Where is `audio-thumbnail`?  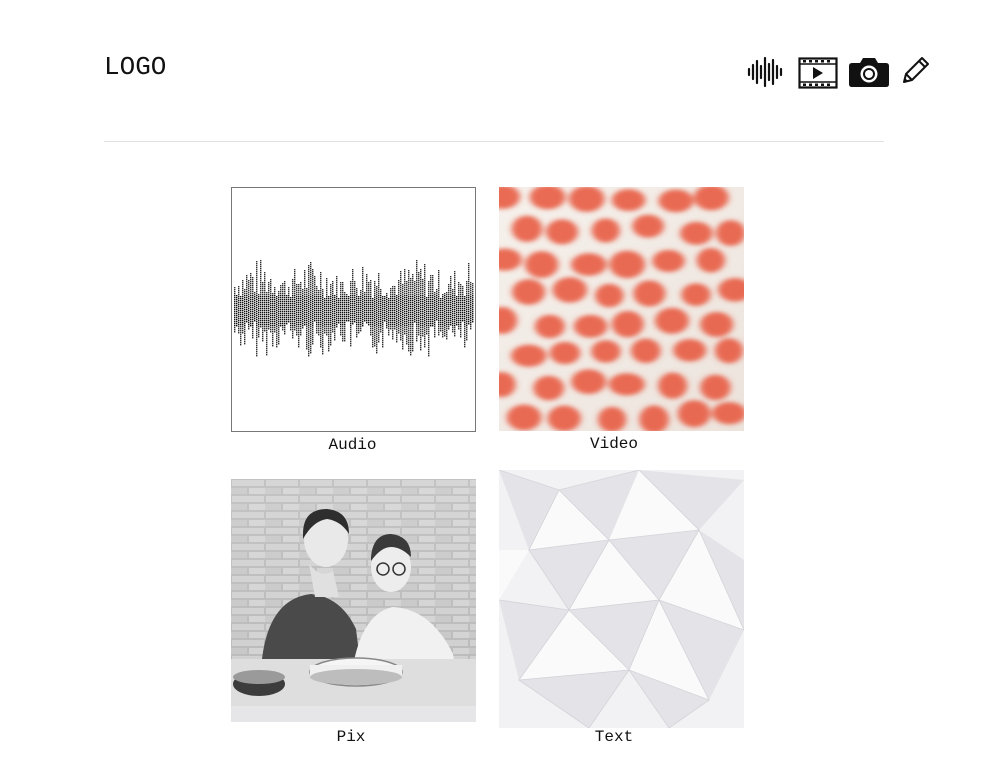 audio-thumbnail is located at coordinates (353, 309).